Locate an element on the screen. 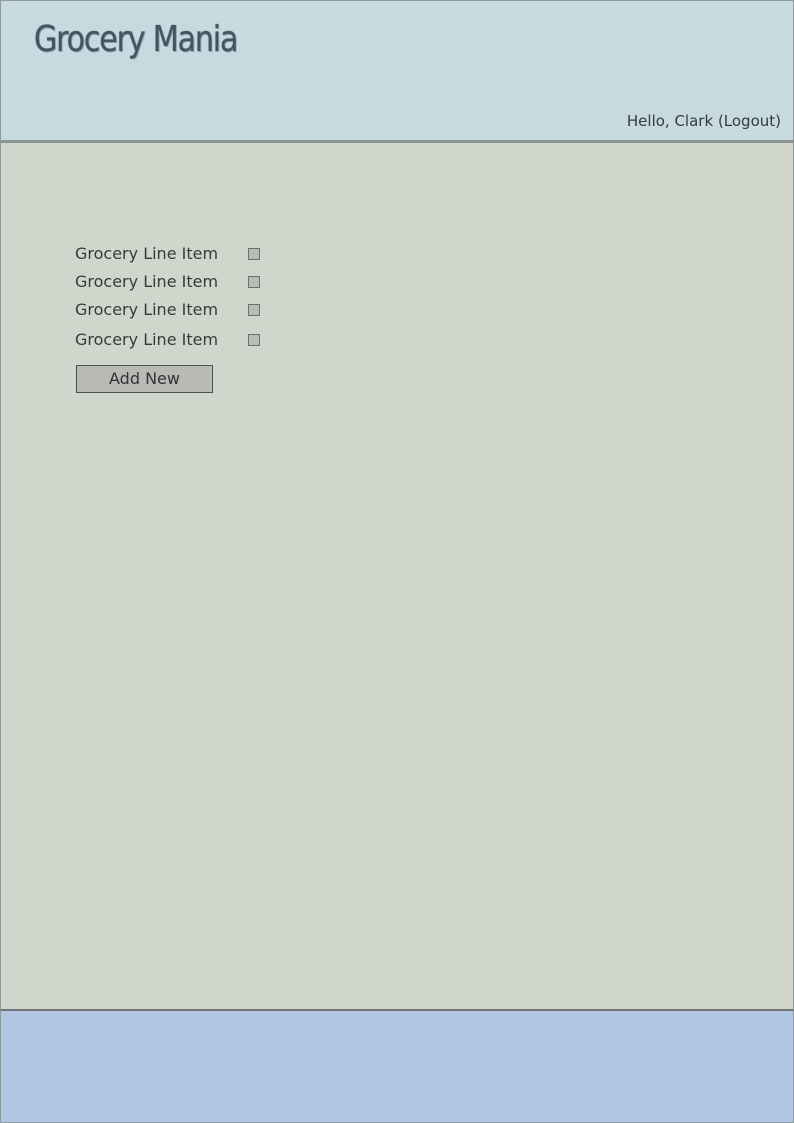 This screenshot has height=1123, width=794. app-title: Grocery Mania is located at coordinates (136, 39).